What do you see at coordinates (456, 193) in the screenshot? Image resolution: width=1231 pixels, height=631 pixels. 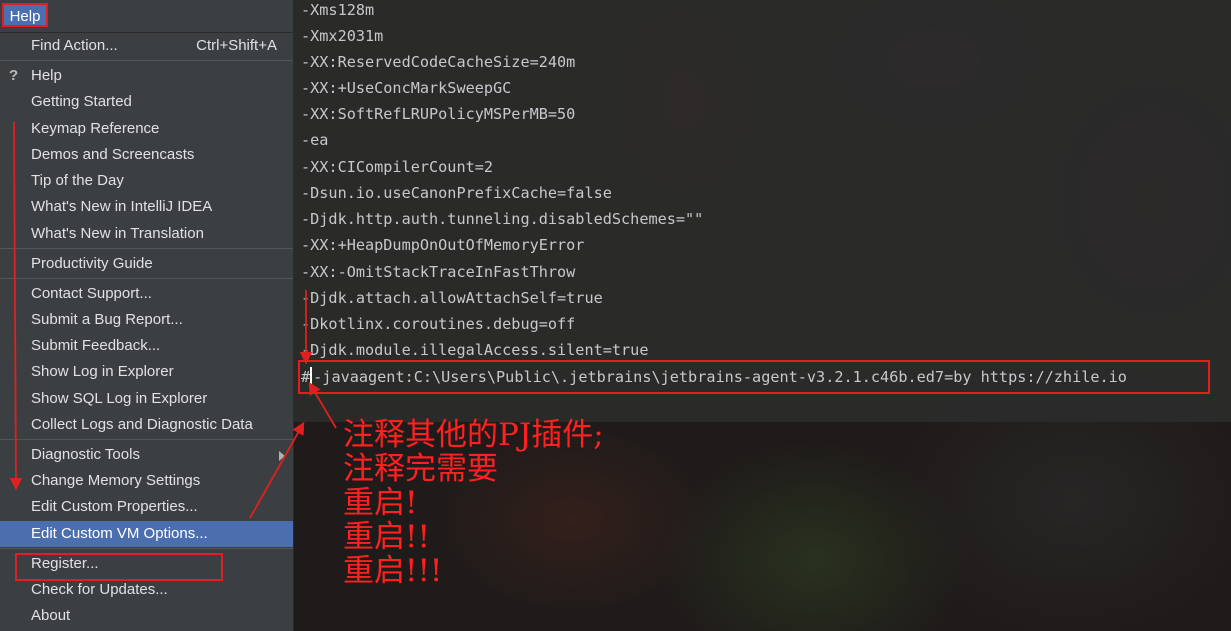 I see `code-line: -Dsun.io.useCanonPrefixCache=false` at bounding box center [456, 193].